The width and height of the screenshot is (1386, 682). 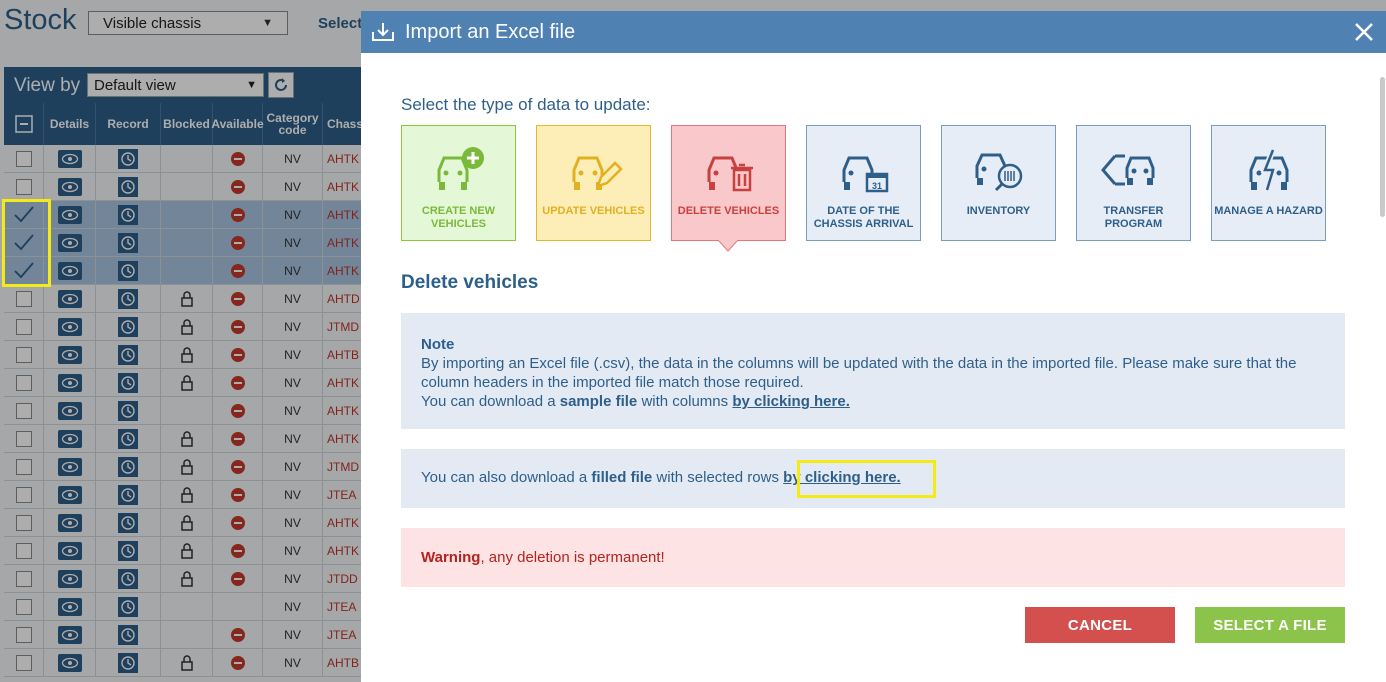 I want to click on tile-label: Delete vehicles, so click(x=728, y=211).